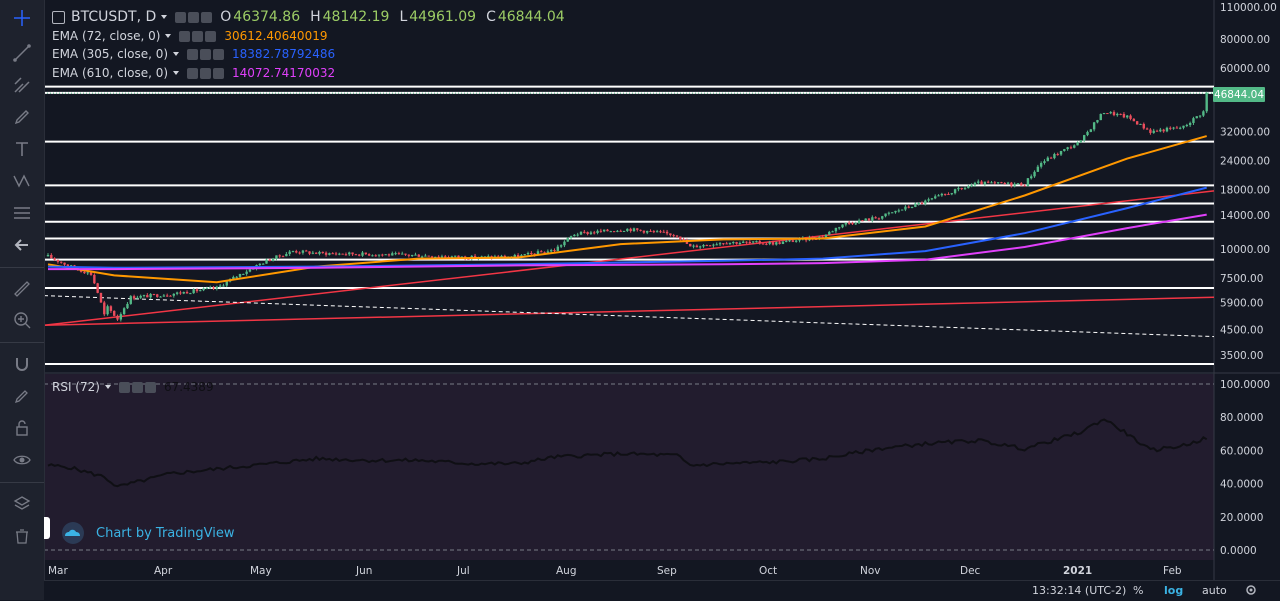  I want to click on last-price-badge: 46844.04, so click(1239, 94).